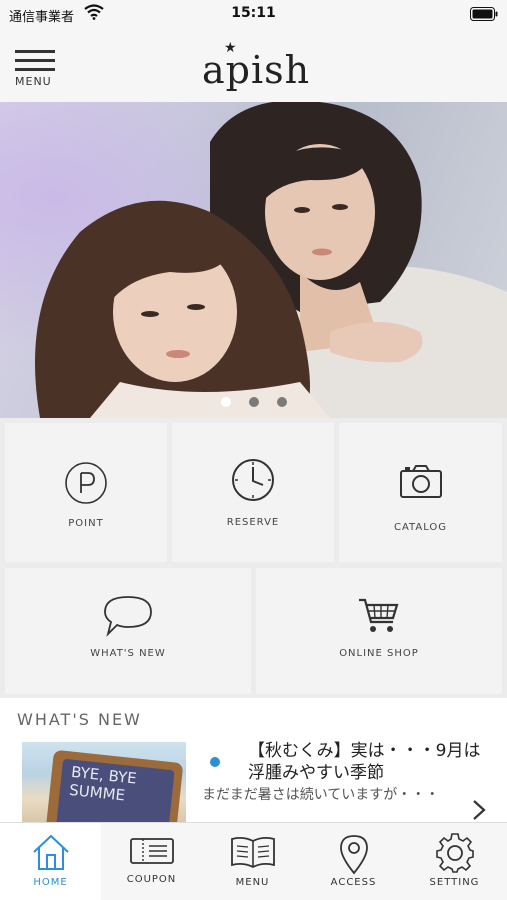  I want to click on clock-icon, so click(253, 480).